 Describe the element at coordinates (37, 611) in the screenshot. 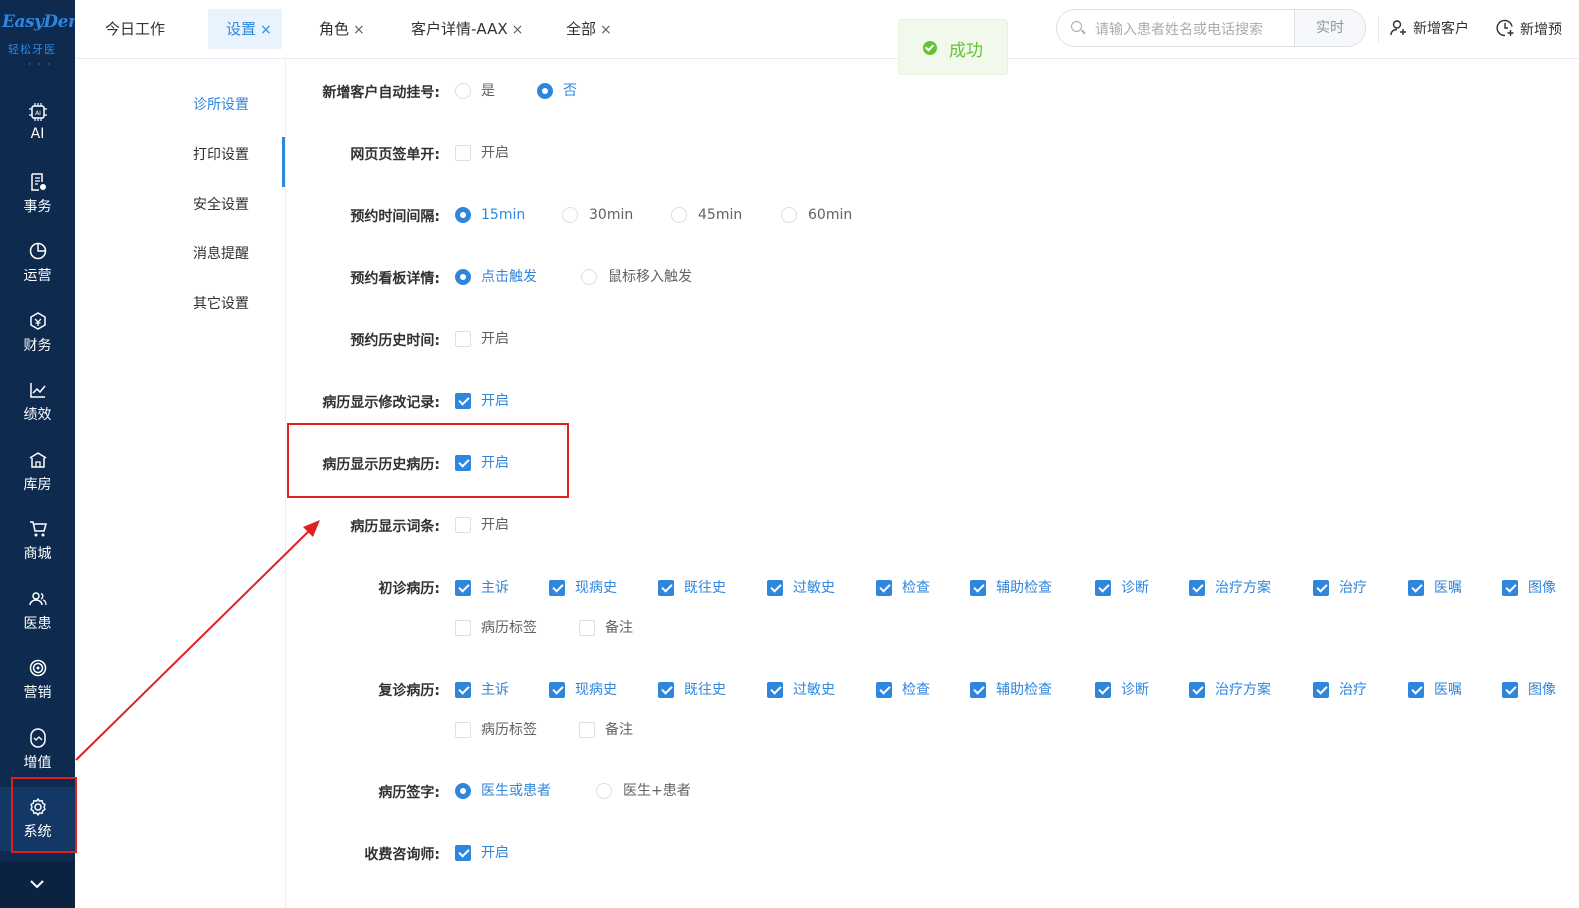

I see `sidebar-item-patients: 医患` at that location.